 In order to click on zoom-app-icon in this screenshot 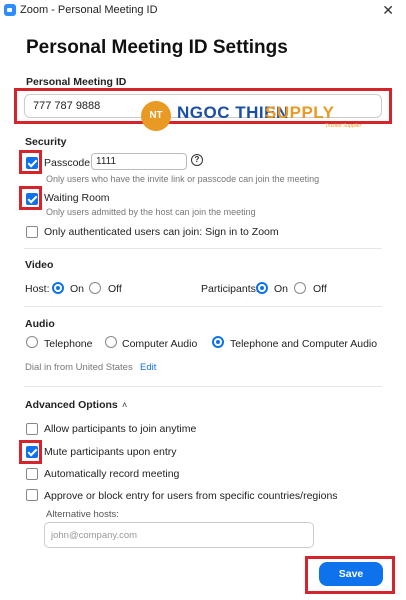, I will do `click(10, 10)`.